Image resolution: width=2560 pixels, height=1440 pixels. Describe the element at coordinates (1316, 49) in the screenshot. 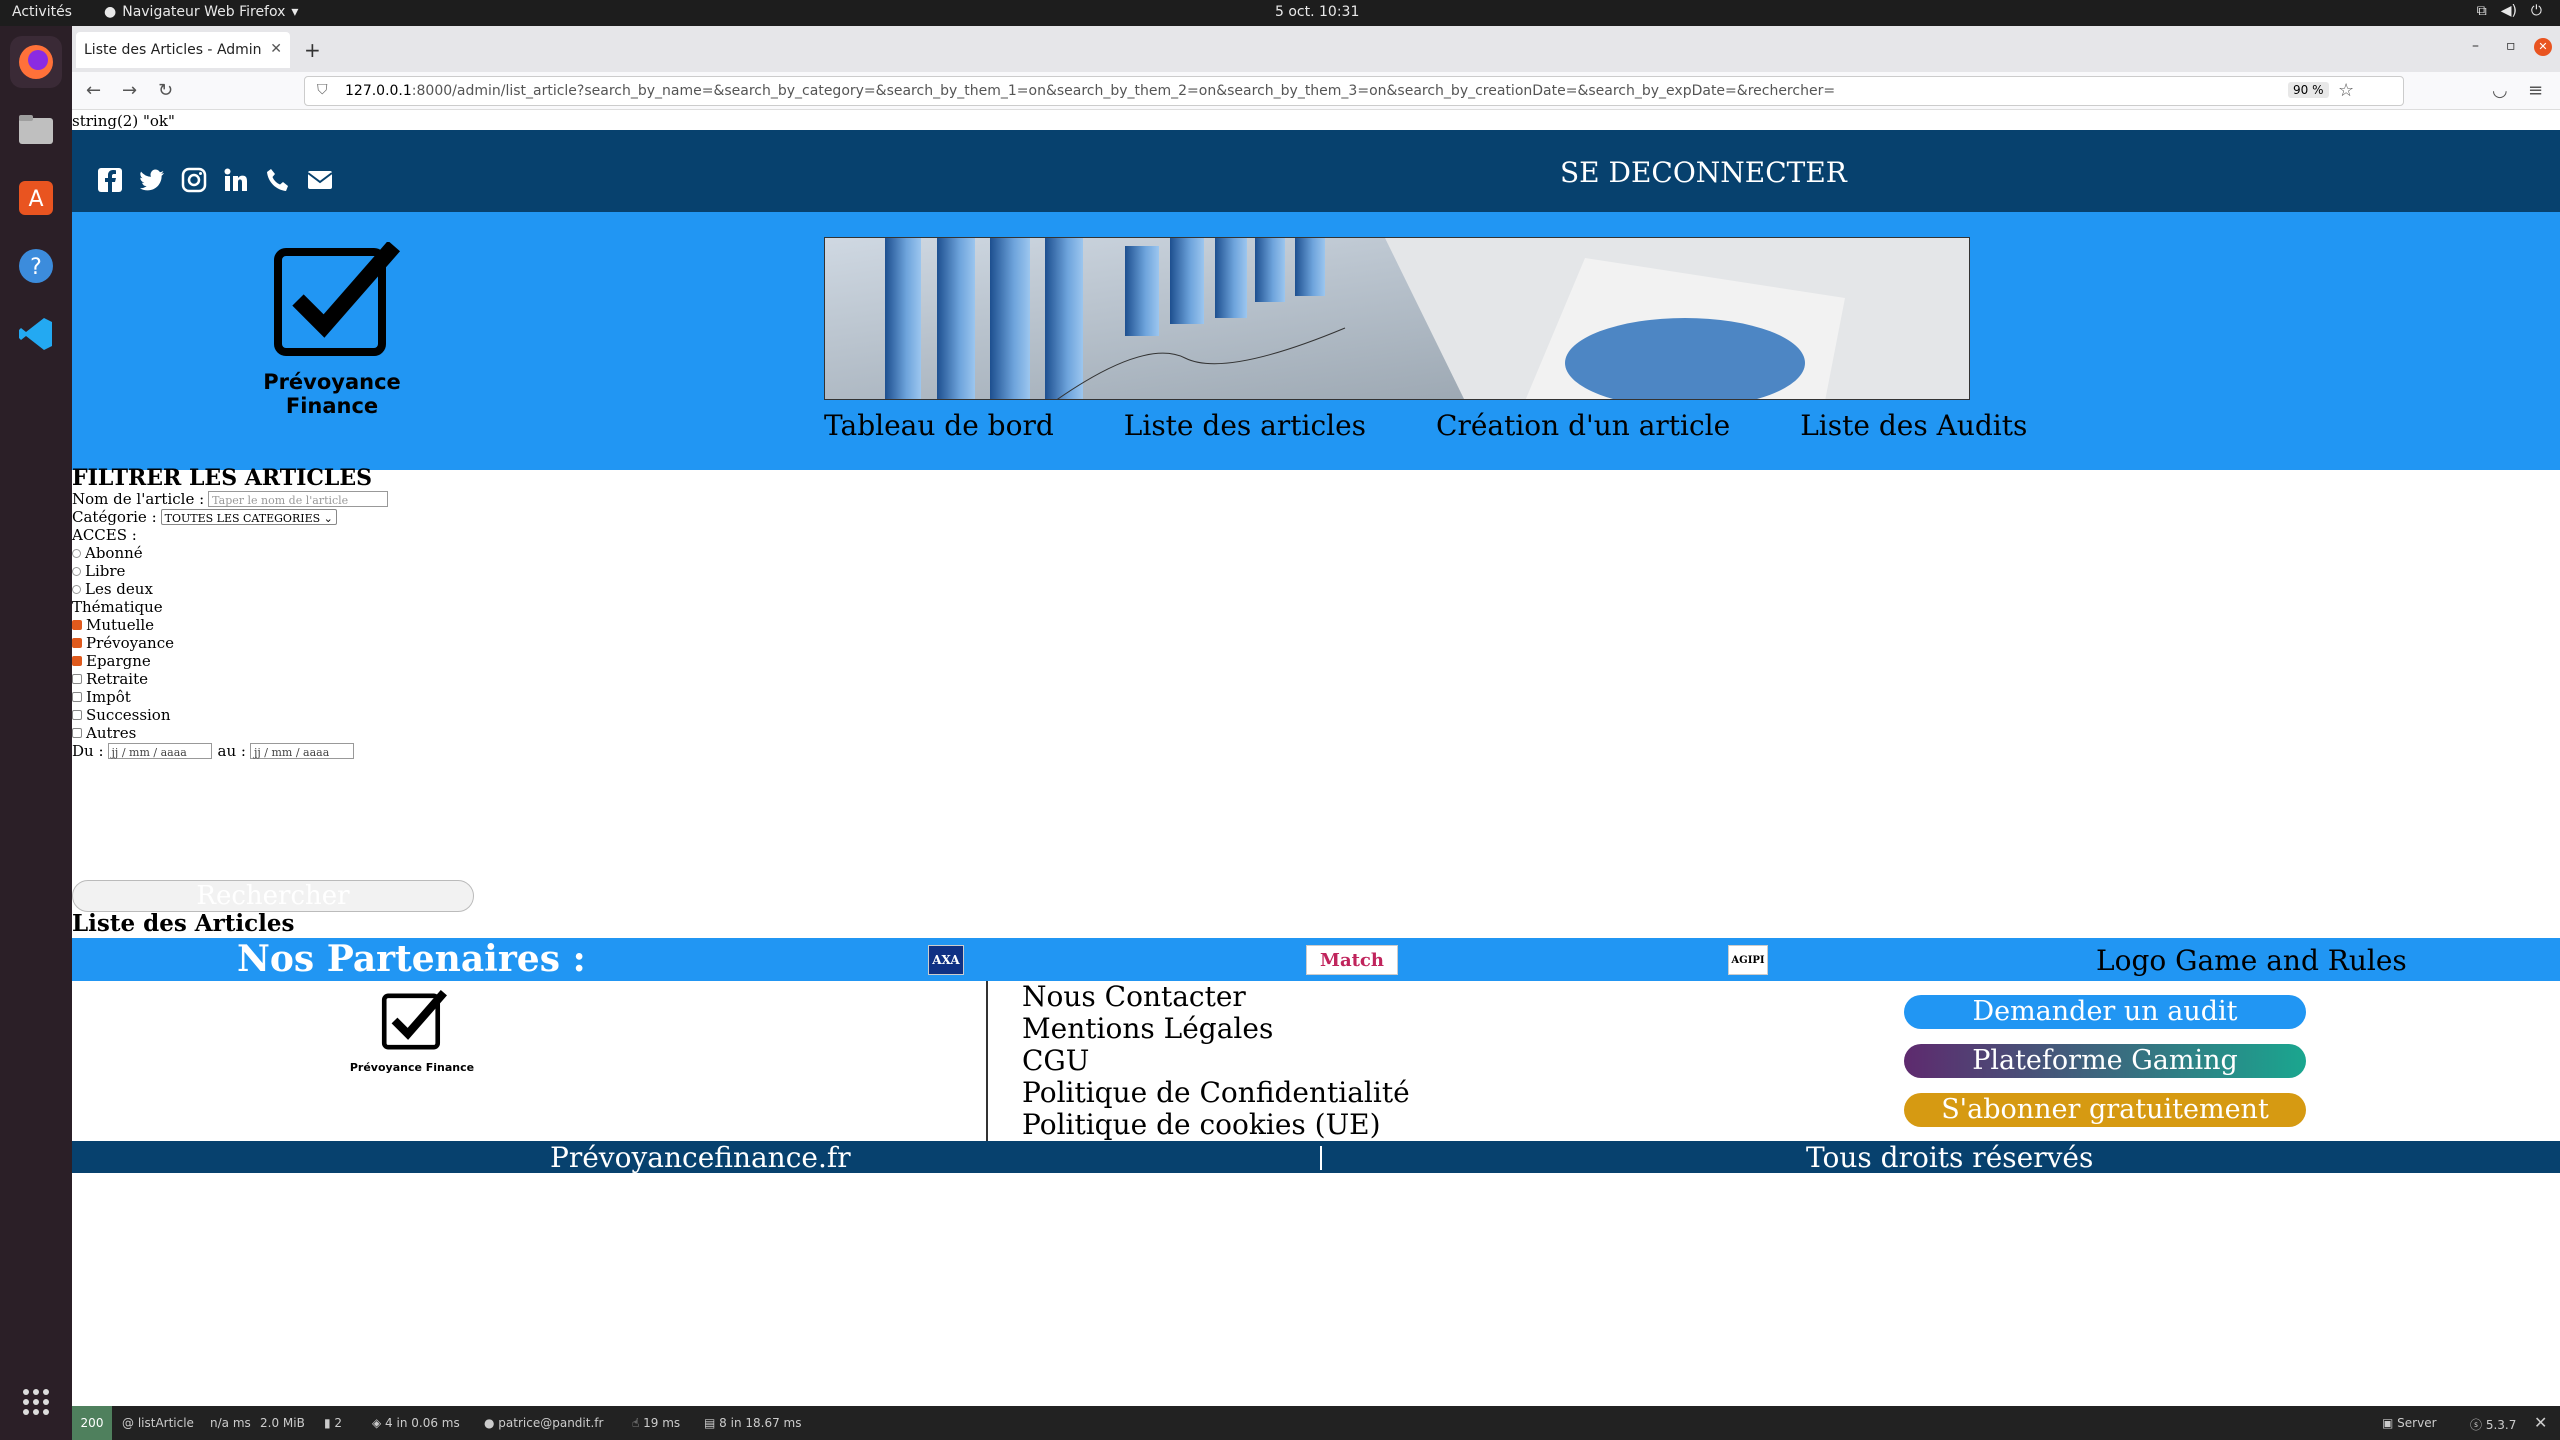

I see `tab-strip: Liste des Articles - Admin ✕ + – ▫ ✕` at that location.